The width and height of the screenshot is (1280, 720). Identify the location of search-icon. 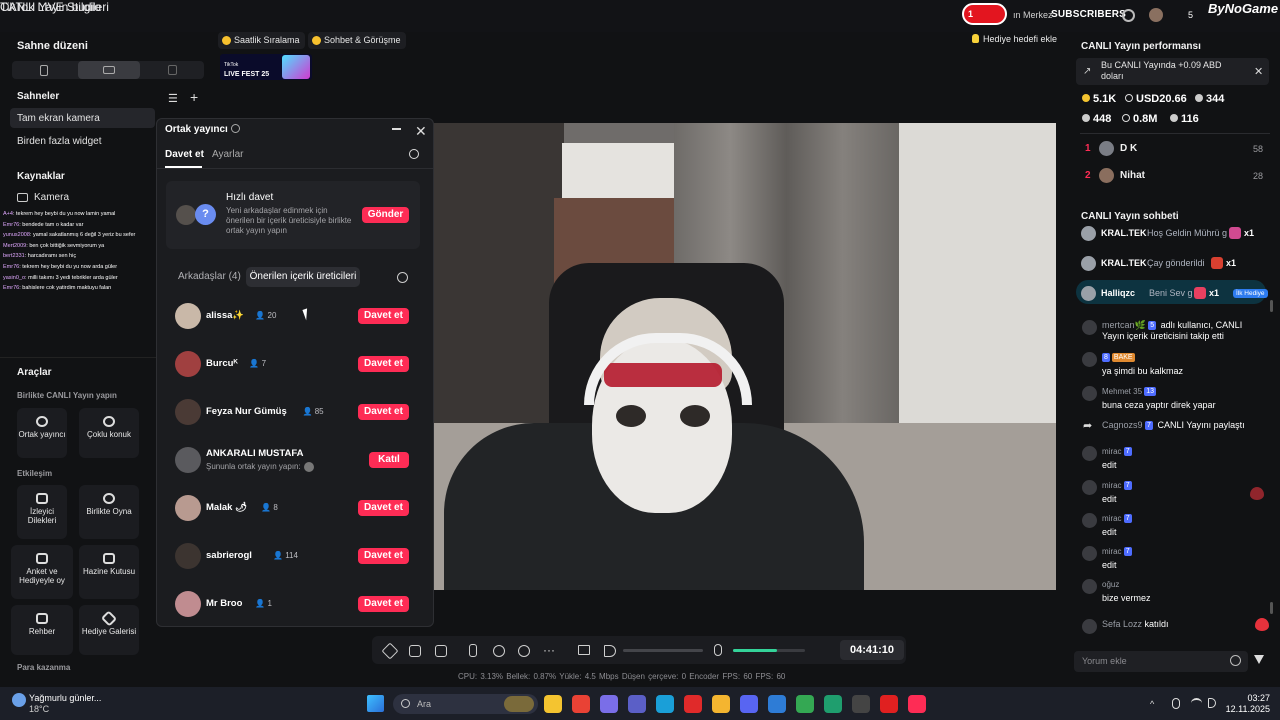
(414, 154).